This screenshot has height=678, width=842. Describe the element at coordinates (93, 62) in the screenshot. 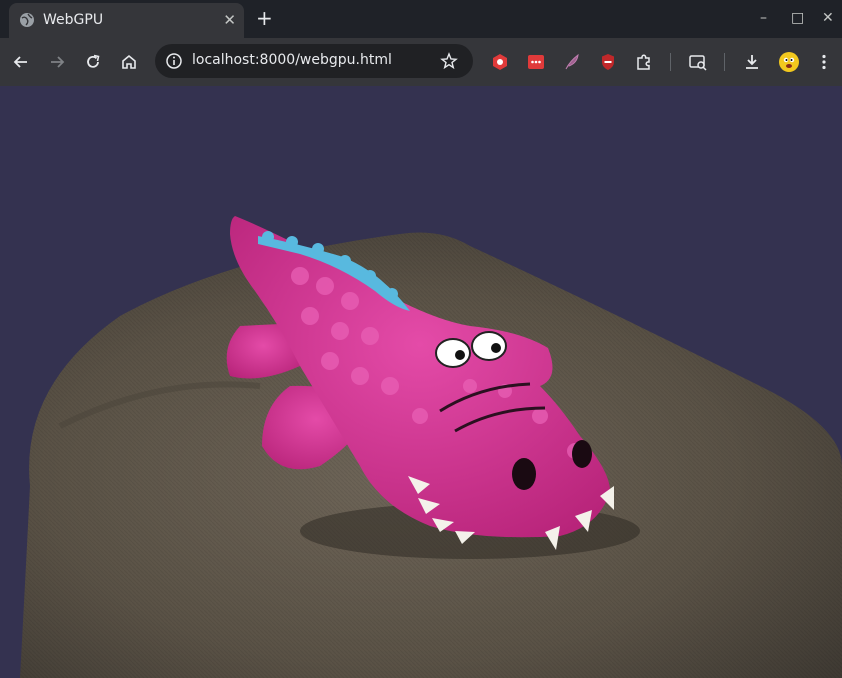

I see `reload-icon` at that location.